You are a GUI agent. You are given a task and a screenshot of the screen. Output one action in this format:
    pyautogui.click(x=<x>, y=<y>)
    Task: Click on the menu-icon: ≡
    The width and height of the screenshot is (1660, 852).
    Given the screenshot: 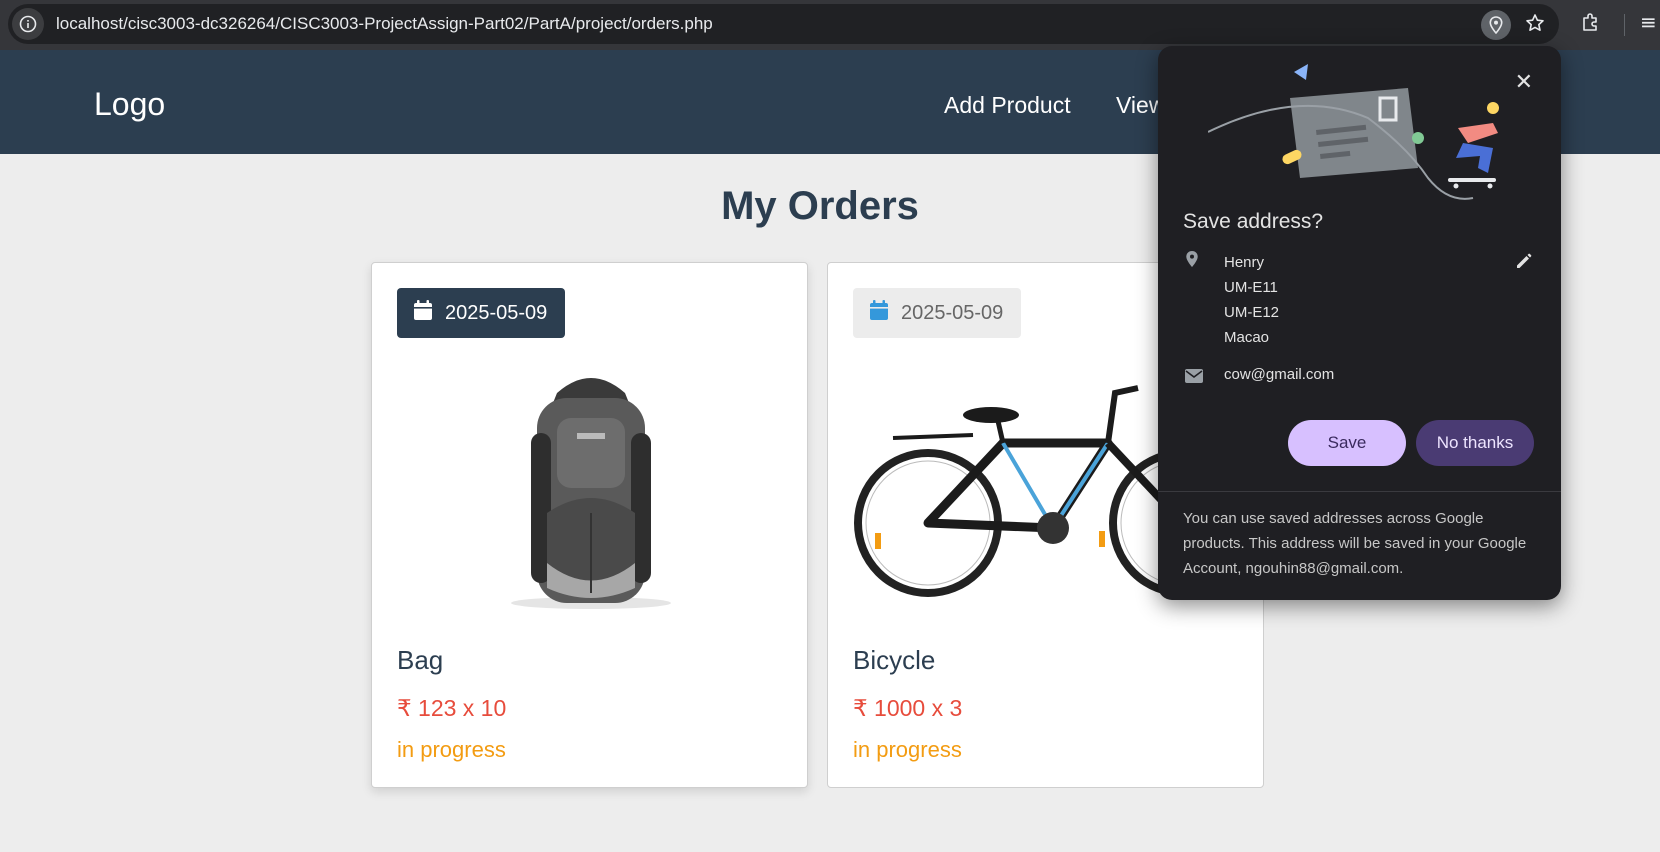 What is the action you would take?
    pyautogui.click(x=1648, y=22)
    